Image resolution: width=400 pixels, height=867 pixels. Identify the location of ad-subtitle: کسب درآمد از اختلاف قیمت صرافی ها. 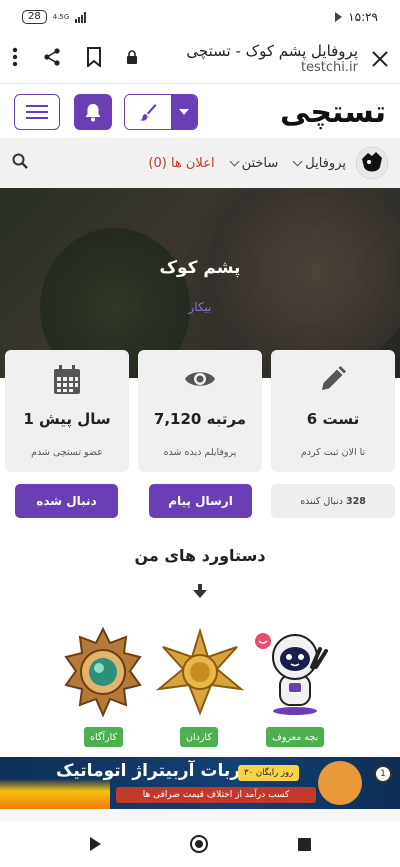
(216, 795).